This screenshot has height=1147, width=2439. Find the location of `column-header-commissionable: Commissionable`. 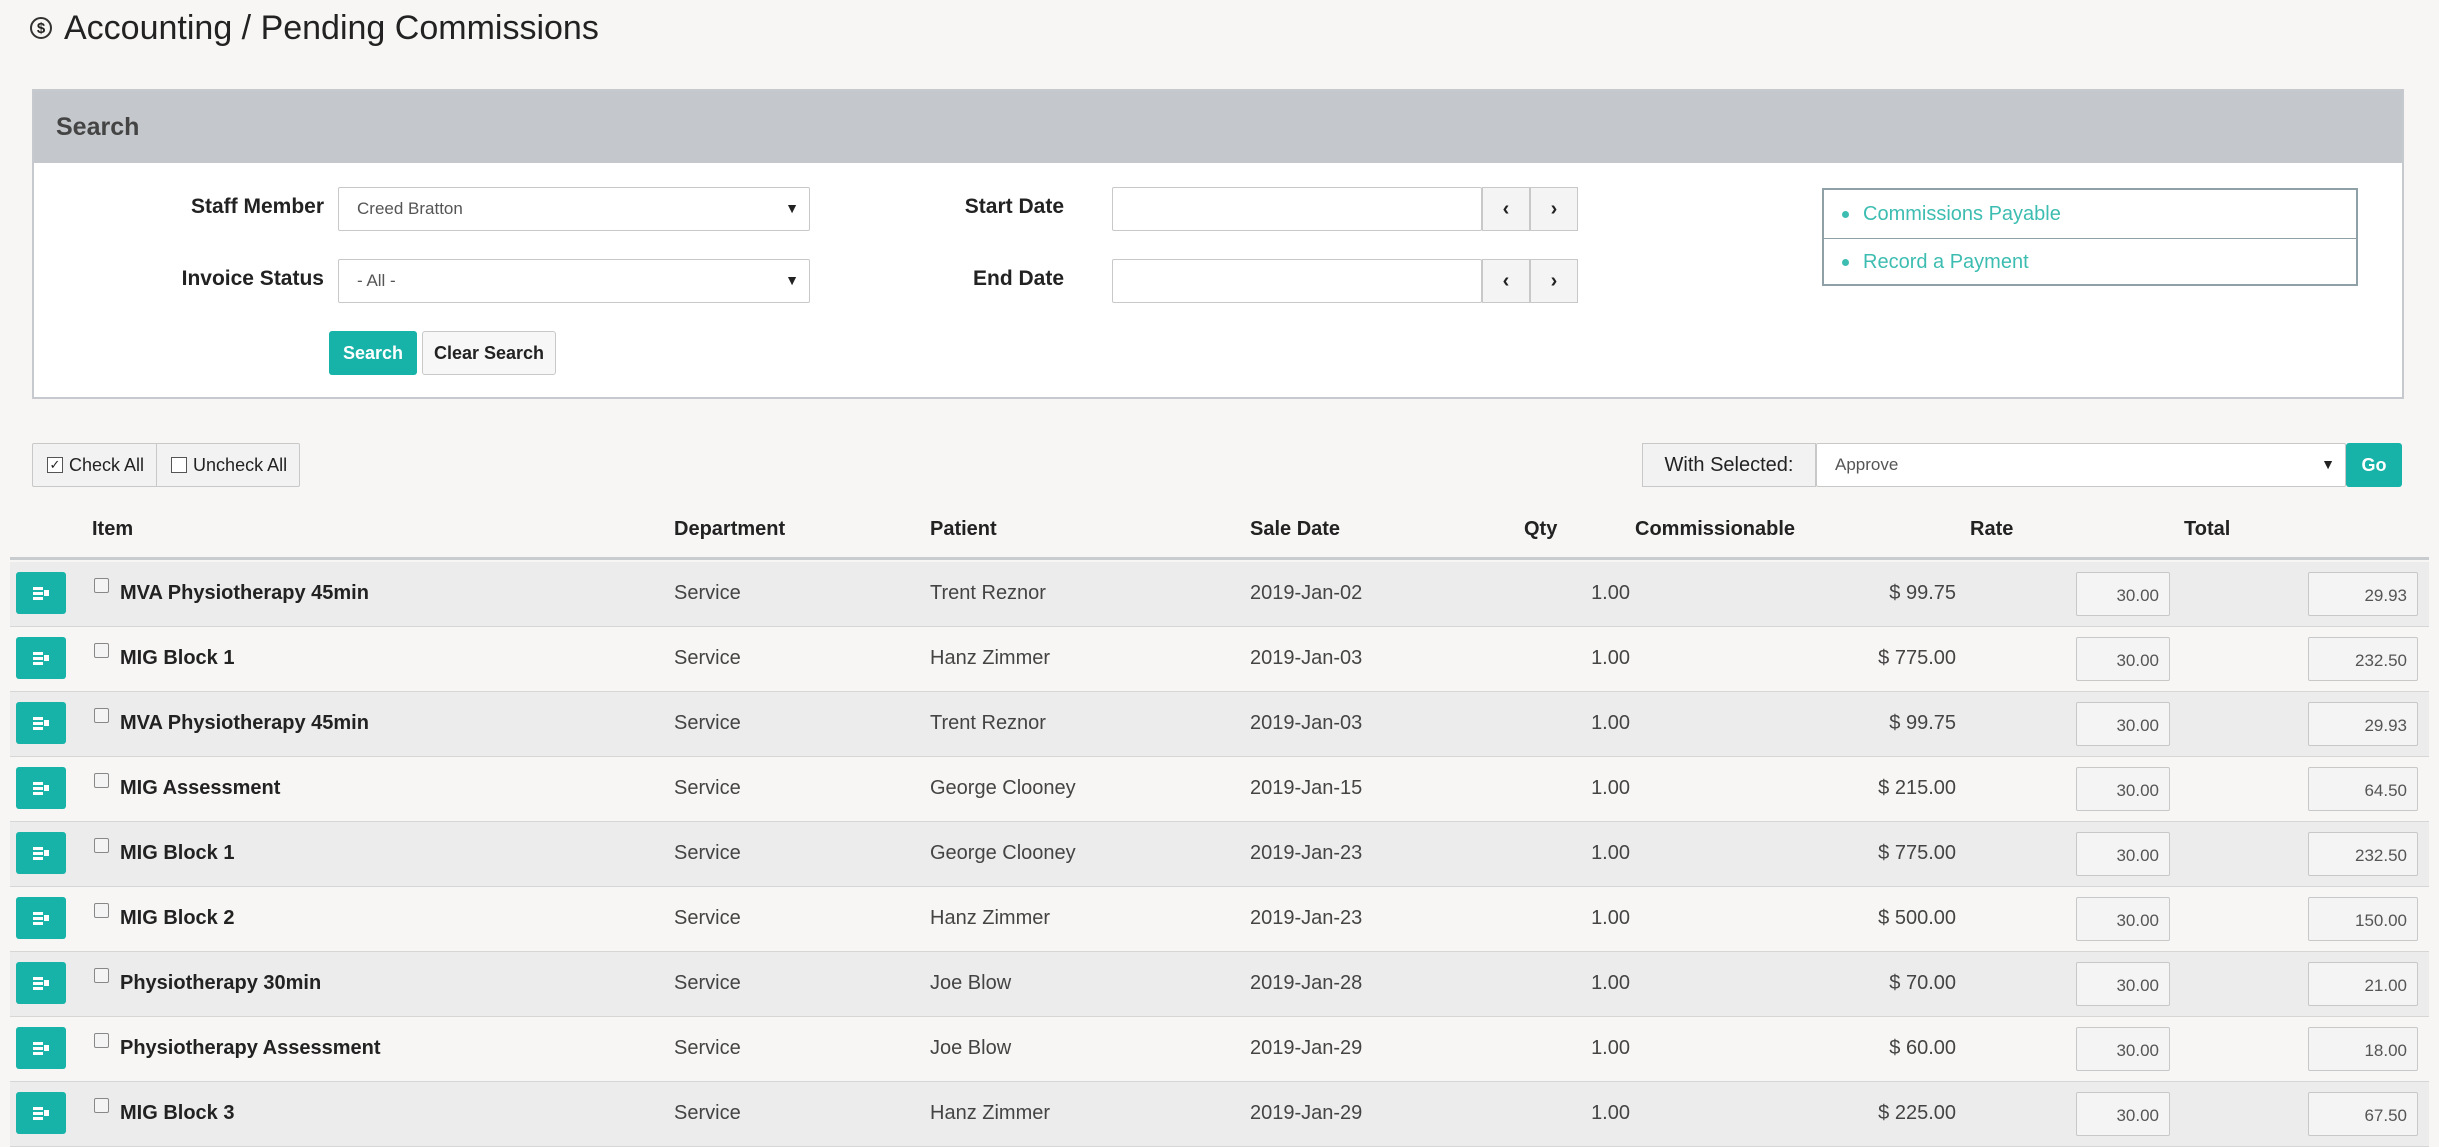

column-header-commissionable: Commissionable is located at coordinates (1715, 529).